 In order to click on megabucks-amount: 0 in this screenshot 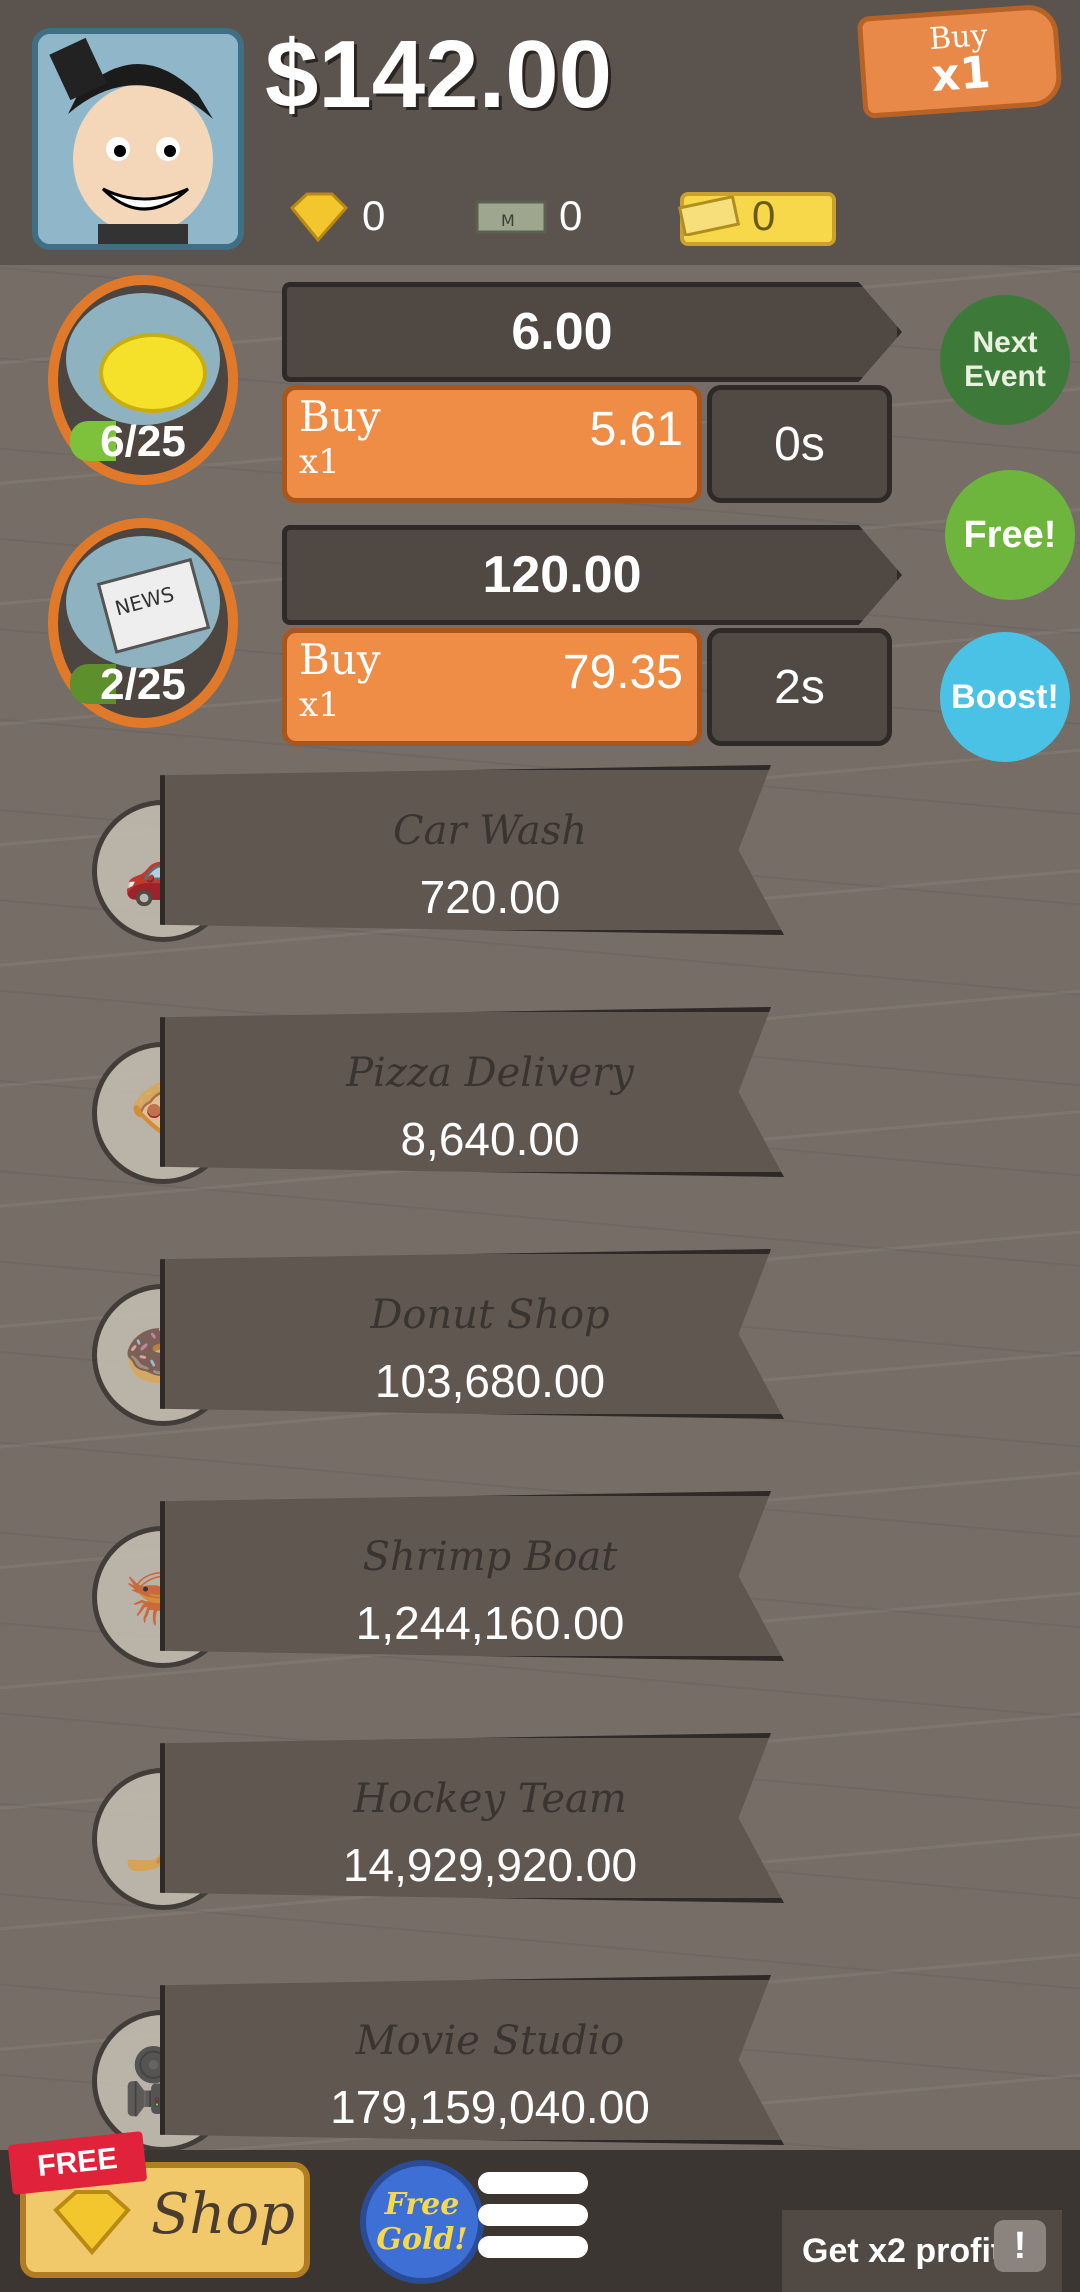, I will do `click(571, 215)`.